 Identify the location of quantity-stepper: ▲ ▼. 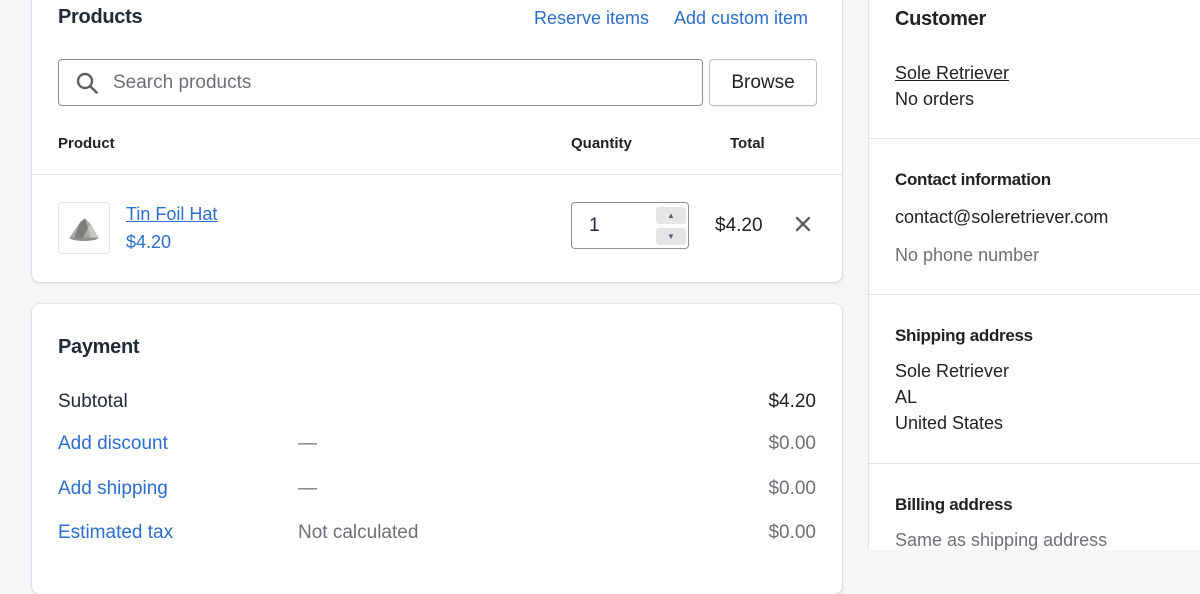
(630, 225).